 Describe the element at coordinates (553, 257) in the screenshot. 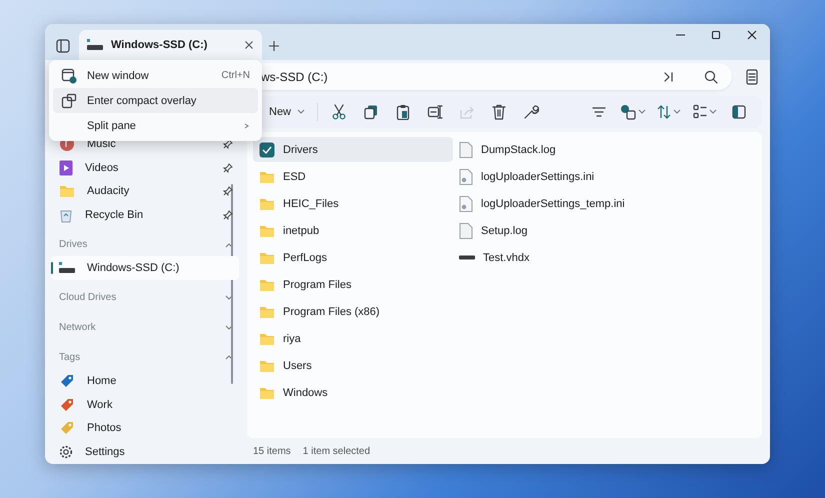

I see `file-item: Test.vhdx` at that location.